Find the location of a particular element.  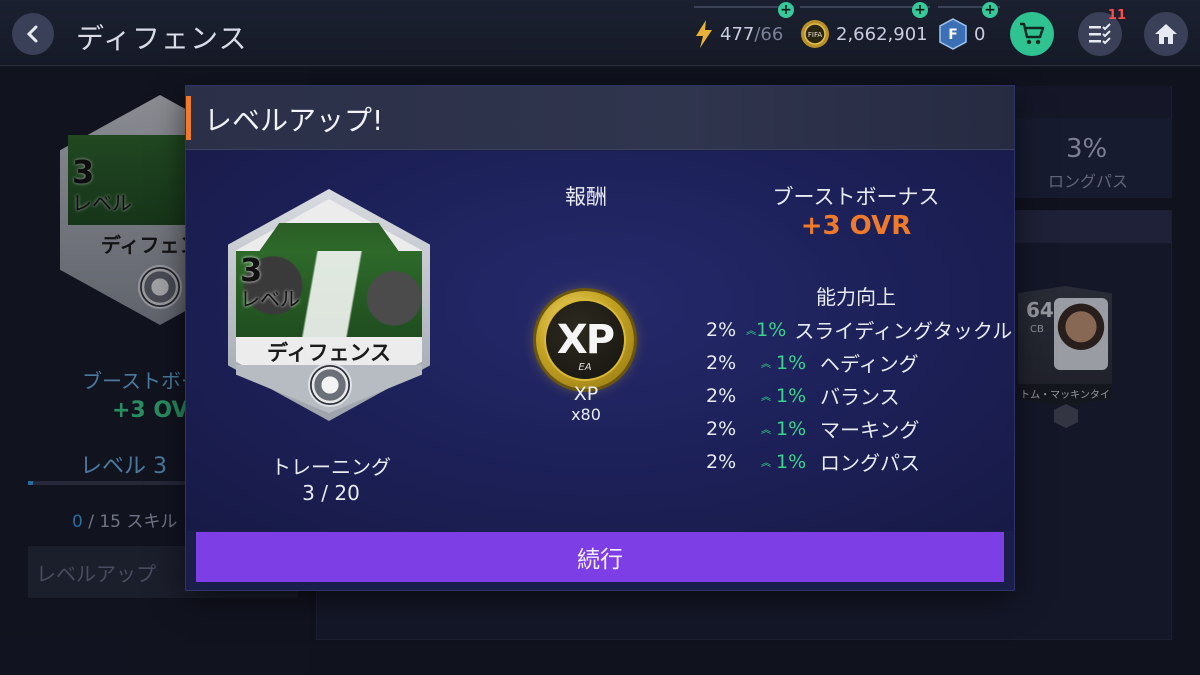

skill-card-emblem-icon is located at coordinates (330, 385).